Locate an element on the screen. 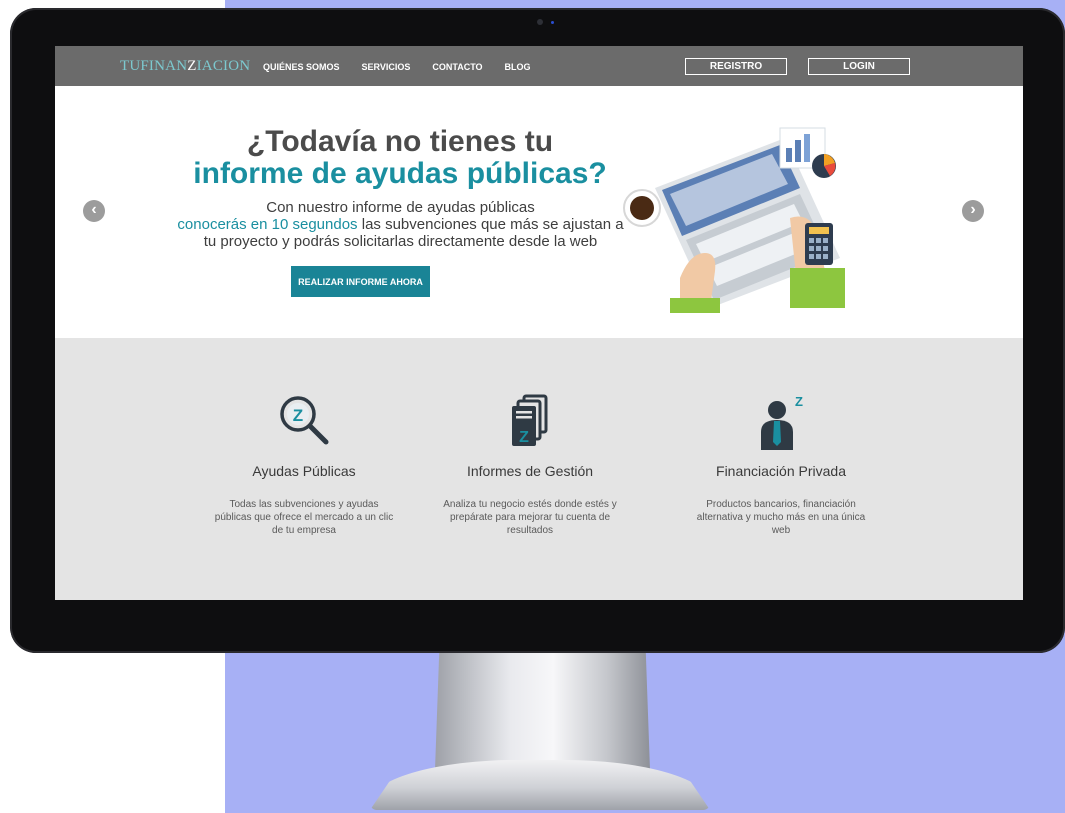 The image size is (1065, 813). slider-next-button: › is located at coordinates (973, 211).